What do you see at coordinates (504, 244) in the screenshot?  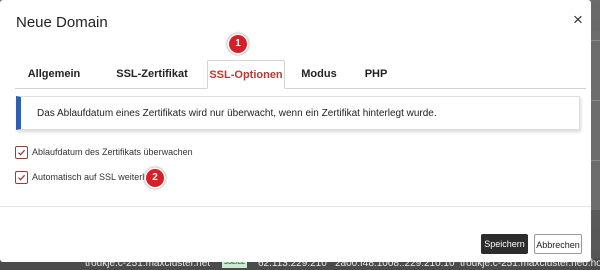 I see `save-button: Speichern` at bounding box center [504, 244].